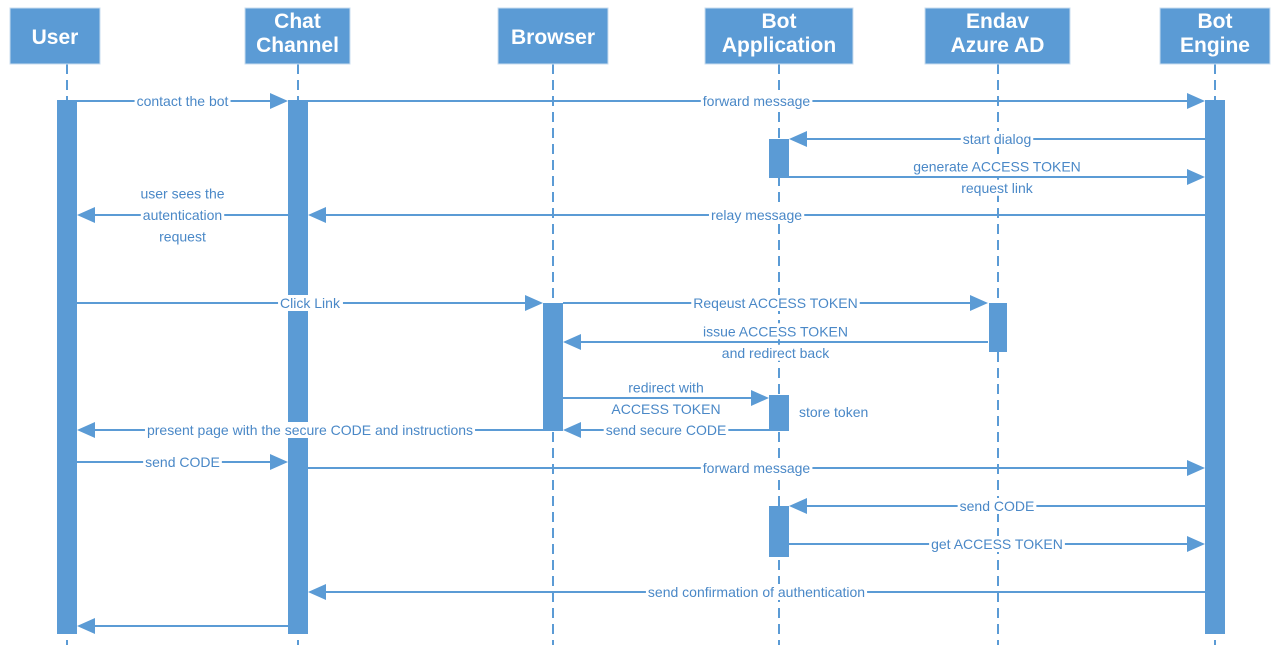  What do you see at coordinates (55, 326) in the screenshot?
I see `participant-user: User` at bounding box center [55, 326].